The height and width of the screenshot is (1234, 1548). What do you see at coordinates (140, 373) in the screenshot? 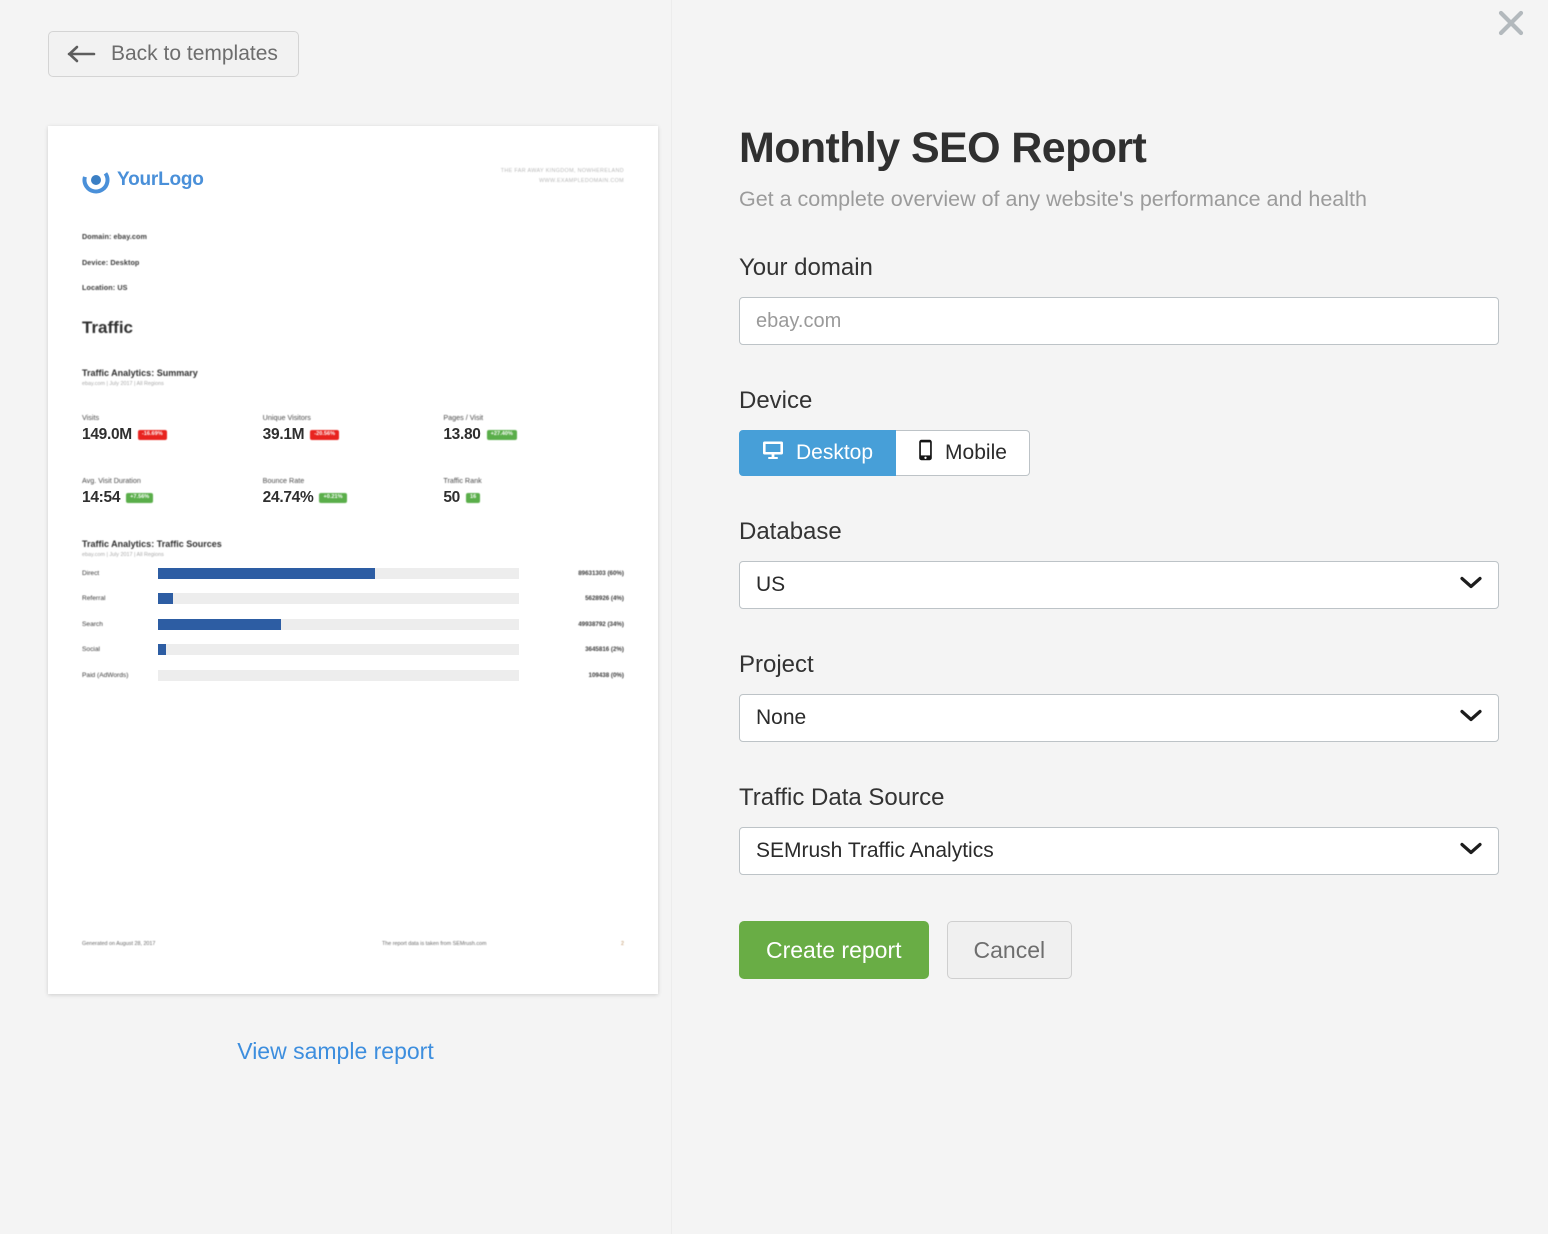
I see `summary-heading: Traffic Analytics: Summary` at bounding box center [140, 373].